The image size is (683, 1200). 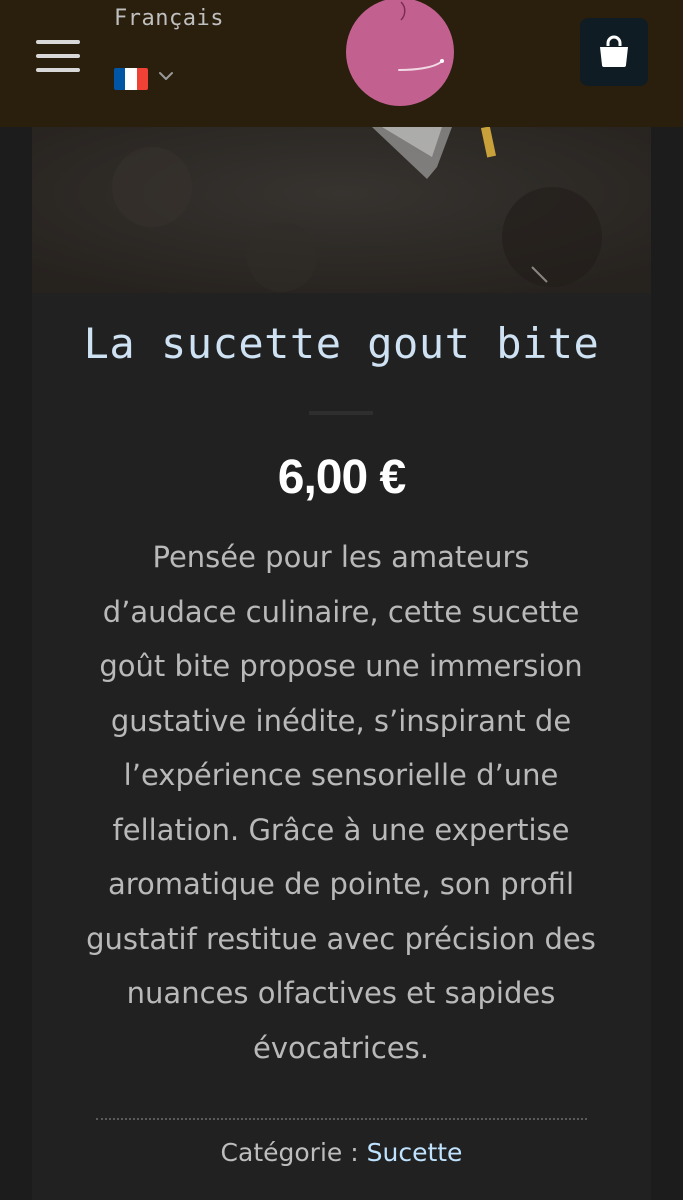 What do you see at coordinates (341, 477) in the screenshot?
I see `product-price: 6,00 €` at bounding box center [341, 477].